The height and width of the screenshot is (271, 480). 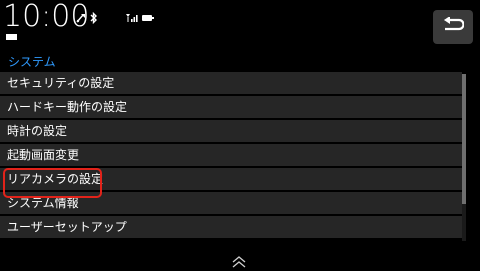 I want to click on scrollbar, so click(x=464, y=157).